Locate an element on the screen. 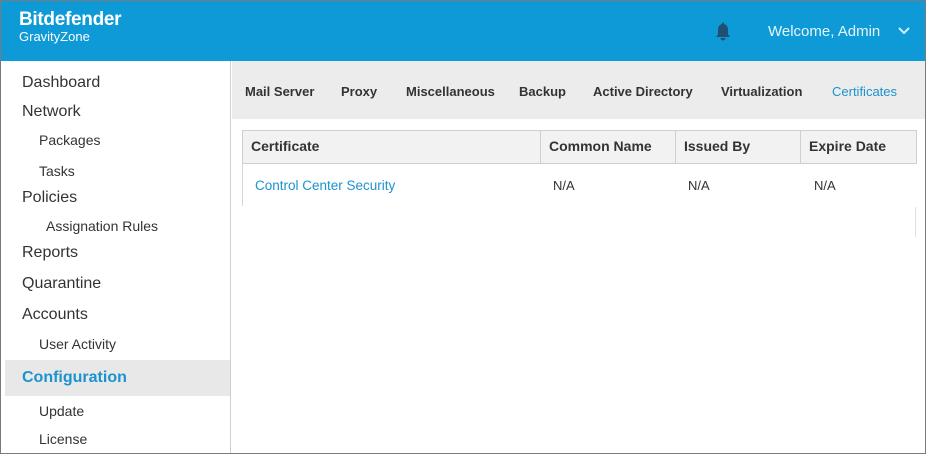 The width and height of the screenshot is (926, 454). bell-icon is located at coordinates (723, 32).